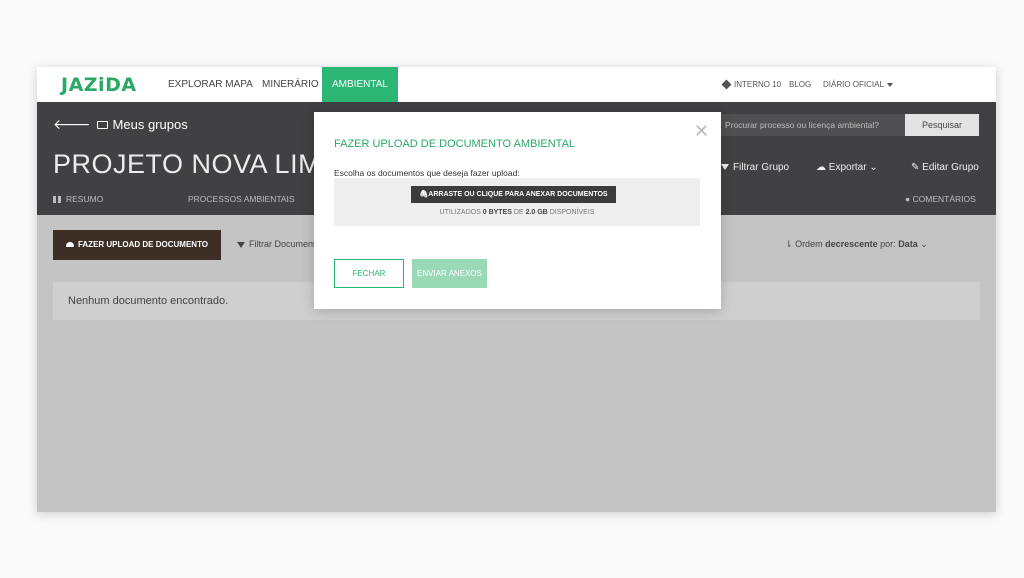 Image resolution: width=1024 pixels, height=578 pixels. Describe the element at coordinates (908, 244) in the screenshot. I see `order-field: Data` at that location.